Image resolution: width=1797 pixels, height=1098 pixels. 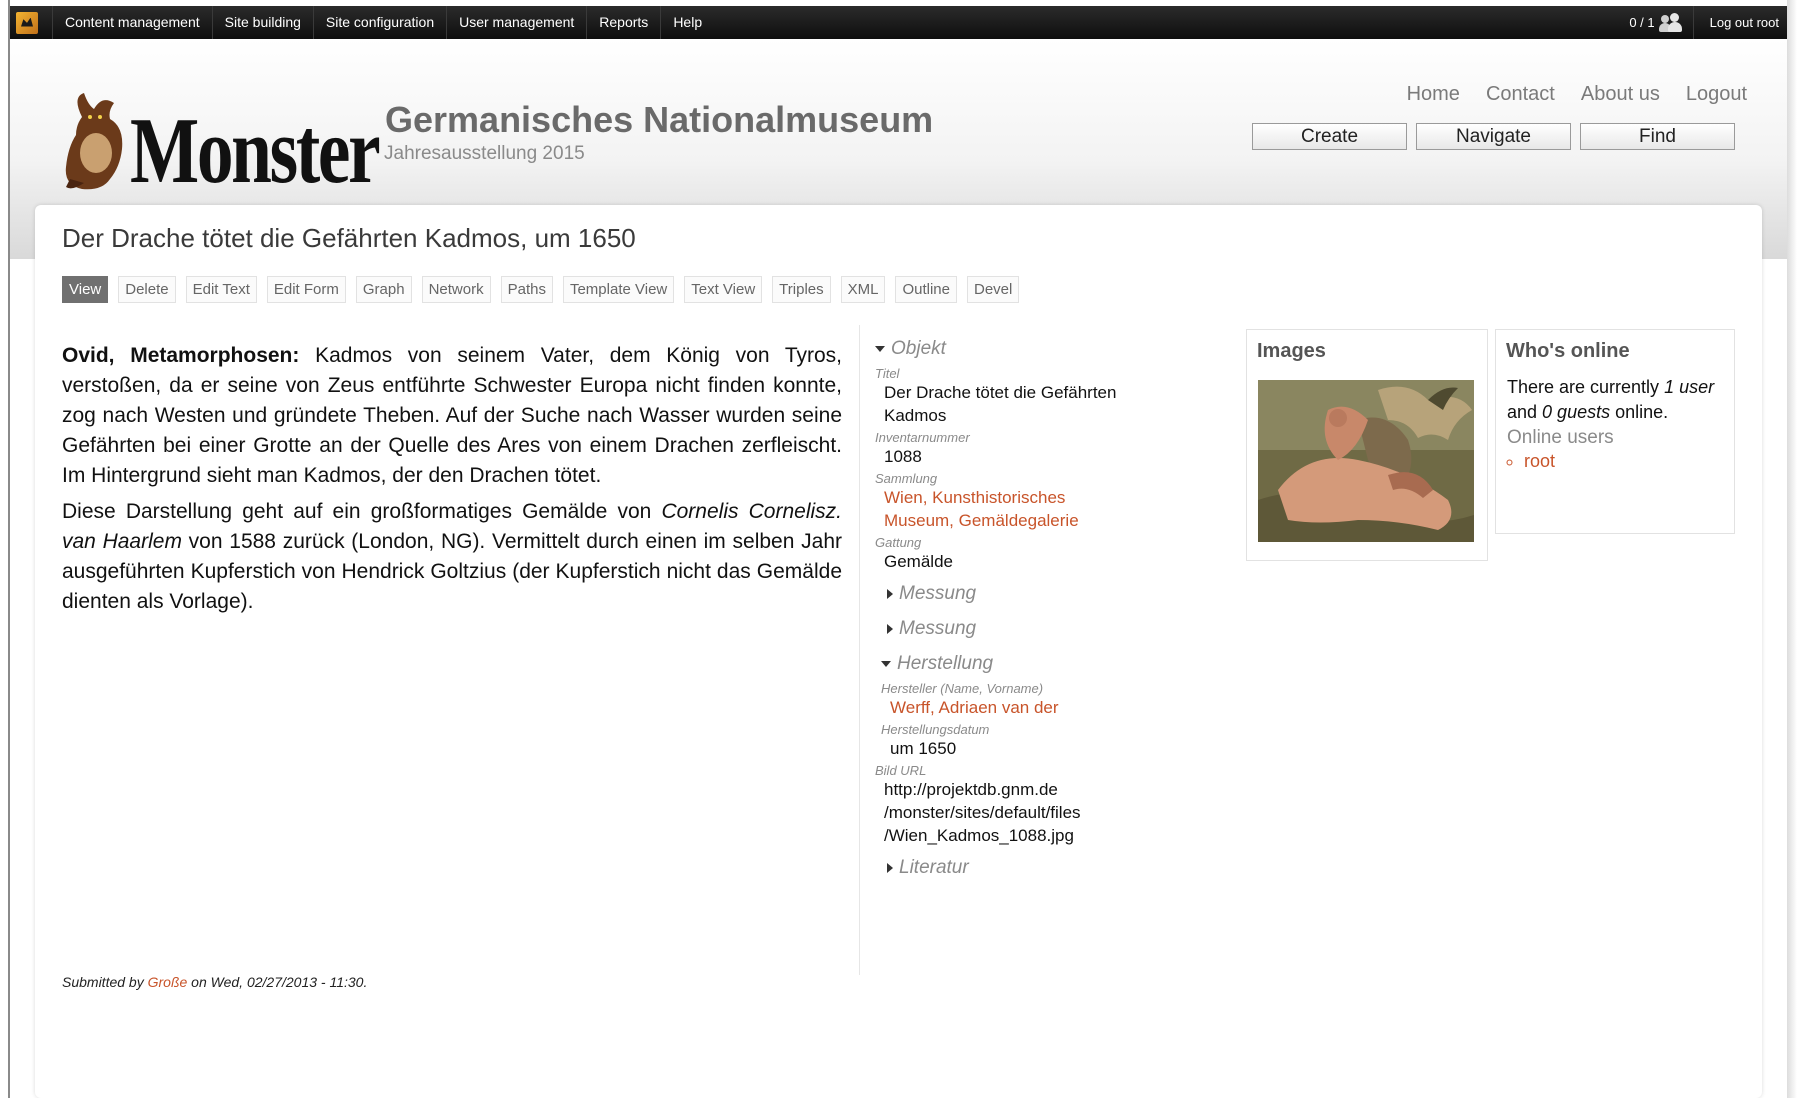 I want to click on field-value-titel: Der Drache tötet die Gefährten Kadmos, so click(x=1000, y=404).